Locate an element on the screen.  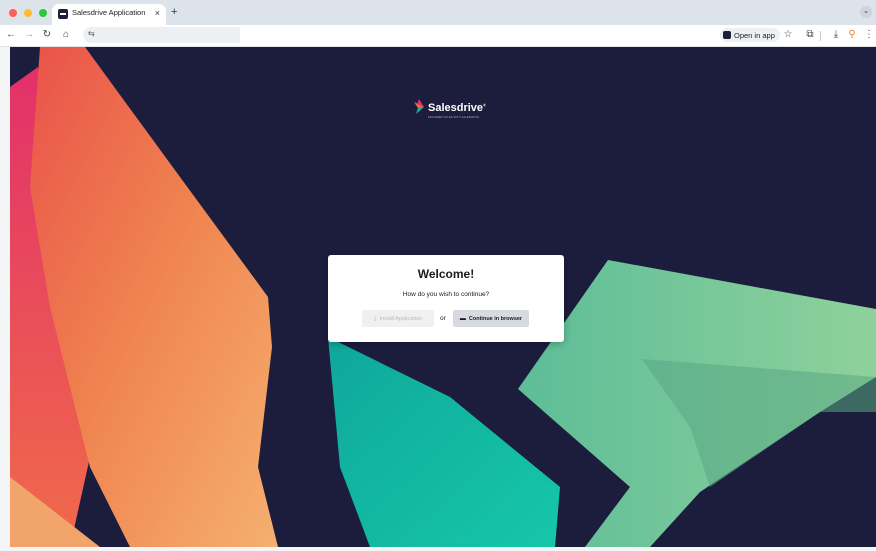
site-info-icon: ⇆ is located at coordinates (91, 33).